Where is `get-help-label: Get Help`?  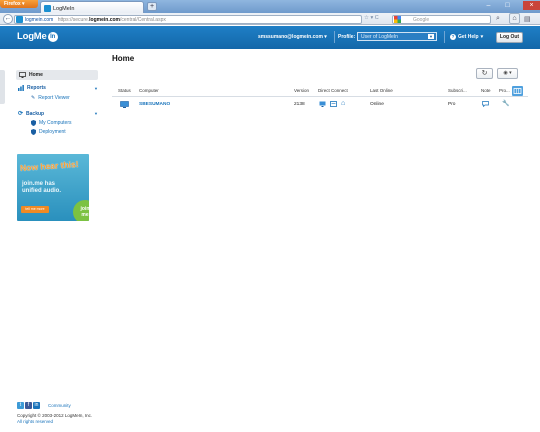 get-help-label: Get Help is located at coordinates (468, 37).